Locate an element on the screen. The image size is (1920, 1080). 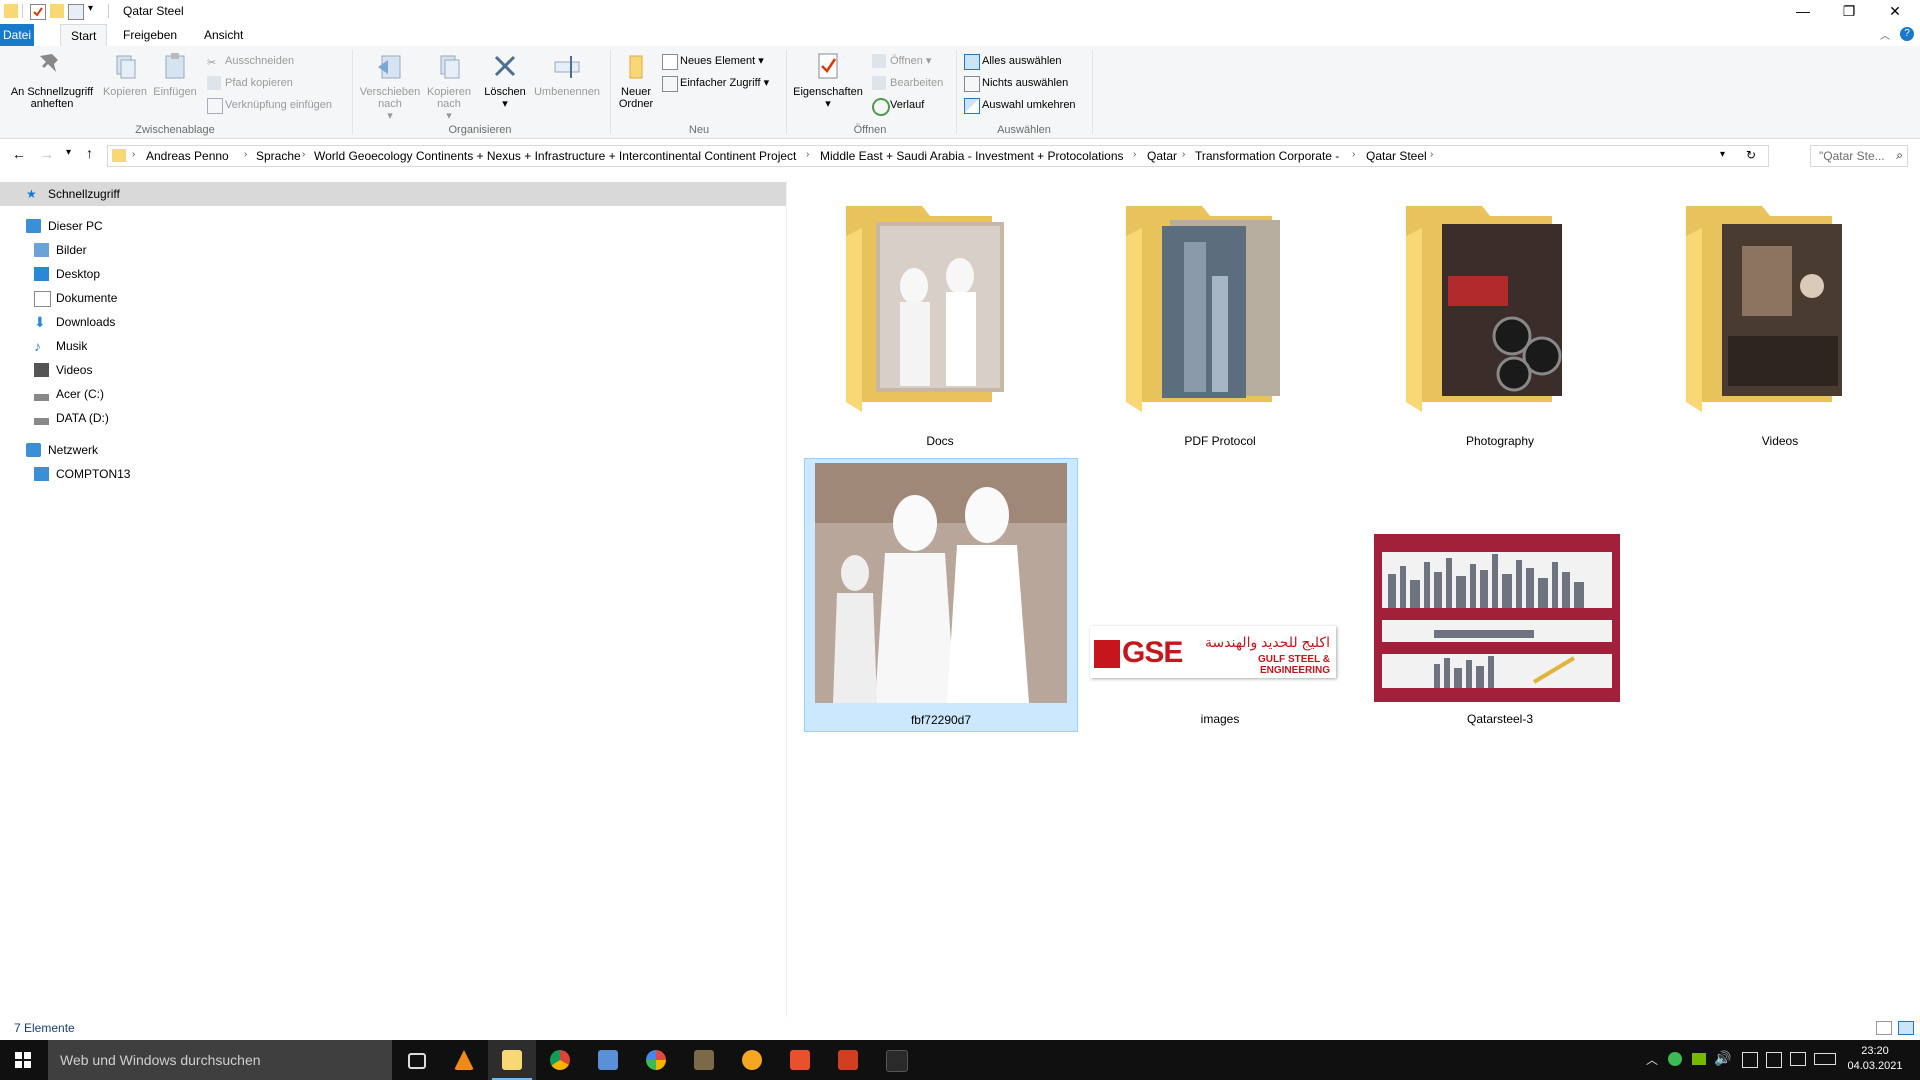
ribbon-tabs: Datei Start Freigeben Ansicht ︿ ? is located at coordinates (960, 35).